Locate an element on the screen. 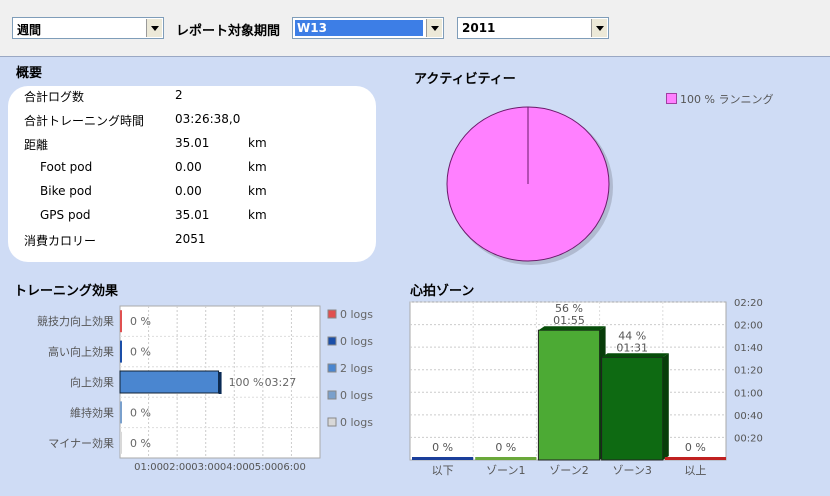  category-label: 競技力向上効果 is located at coordinates (75, 321).